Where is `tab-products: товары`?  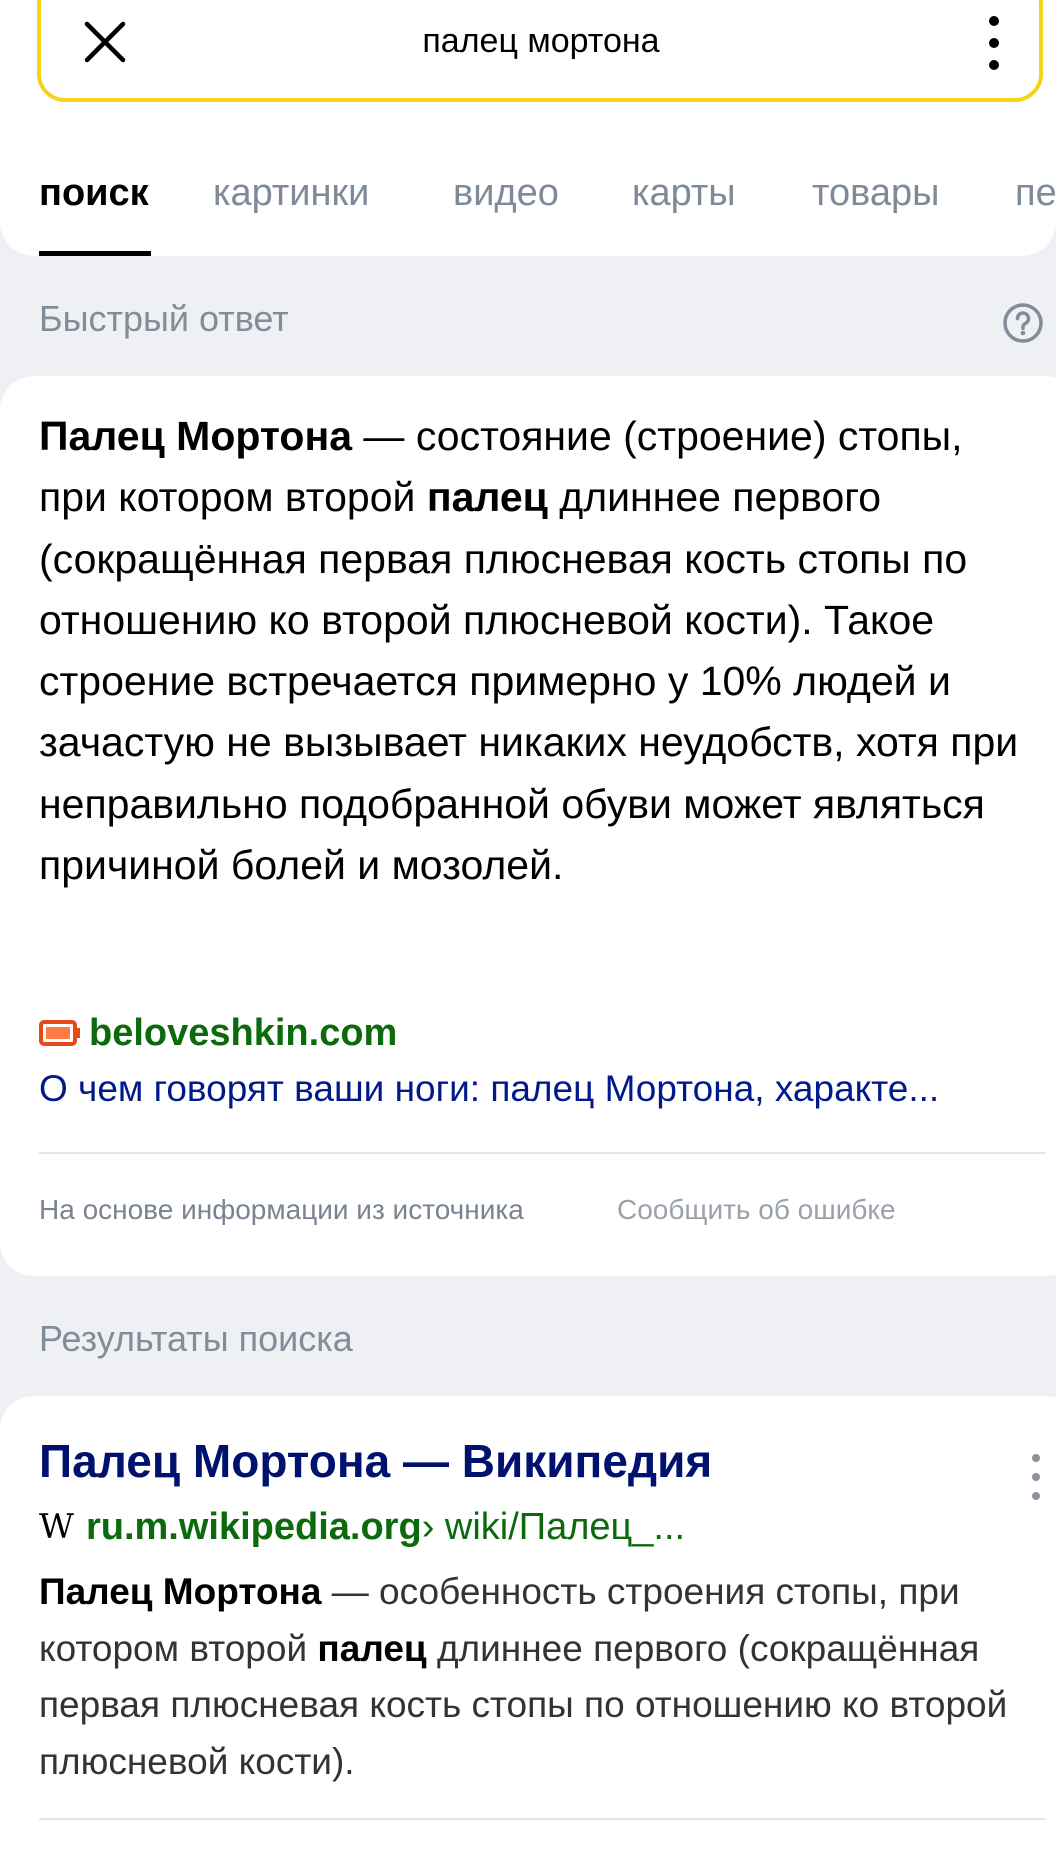
tab-products: товары is located at coordinates (875, 193).